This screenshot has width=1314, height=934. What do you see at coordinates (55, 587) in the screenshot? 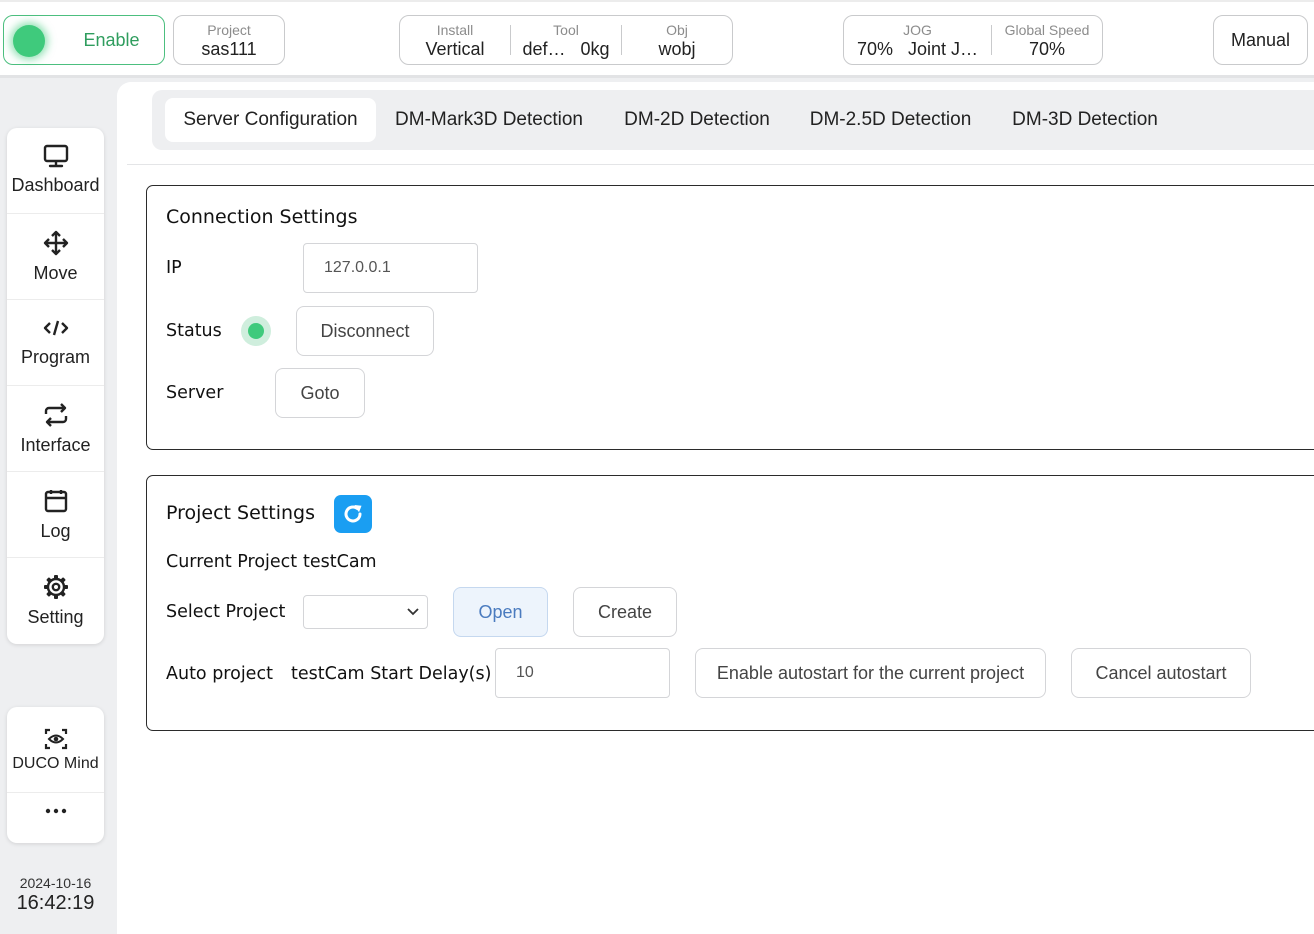
I see `gear-icon` at bounding box center [55, 587].